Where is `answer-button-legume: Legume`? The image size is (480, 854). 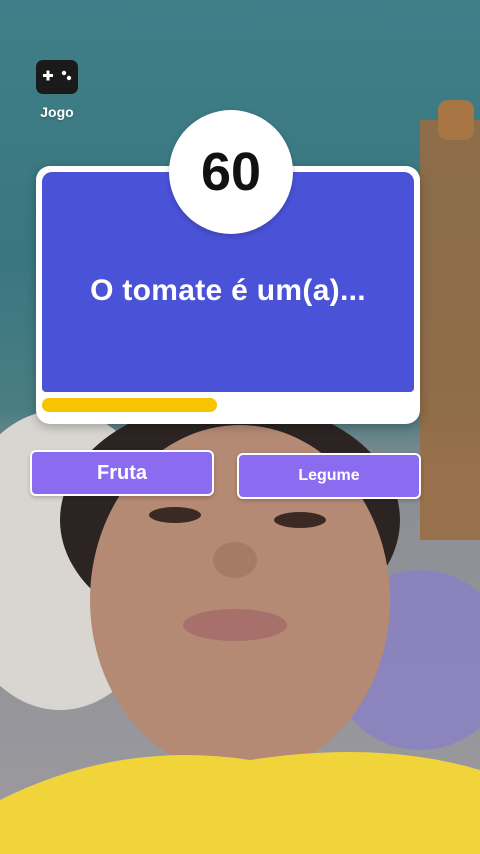 answer-button-legume: Legume is located at coordinates (329, 476).